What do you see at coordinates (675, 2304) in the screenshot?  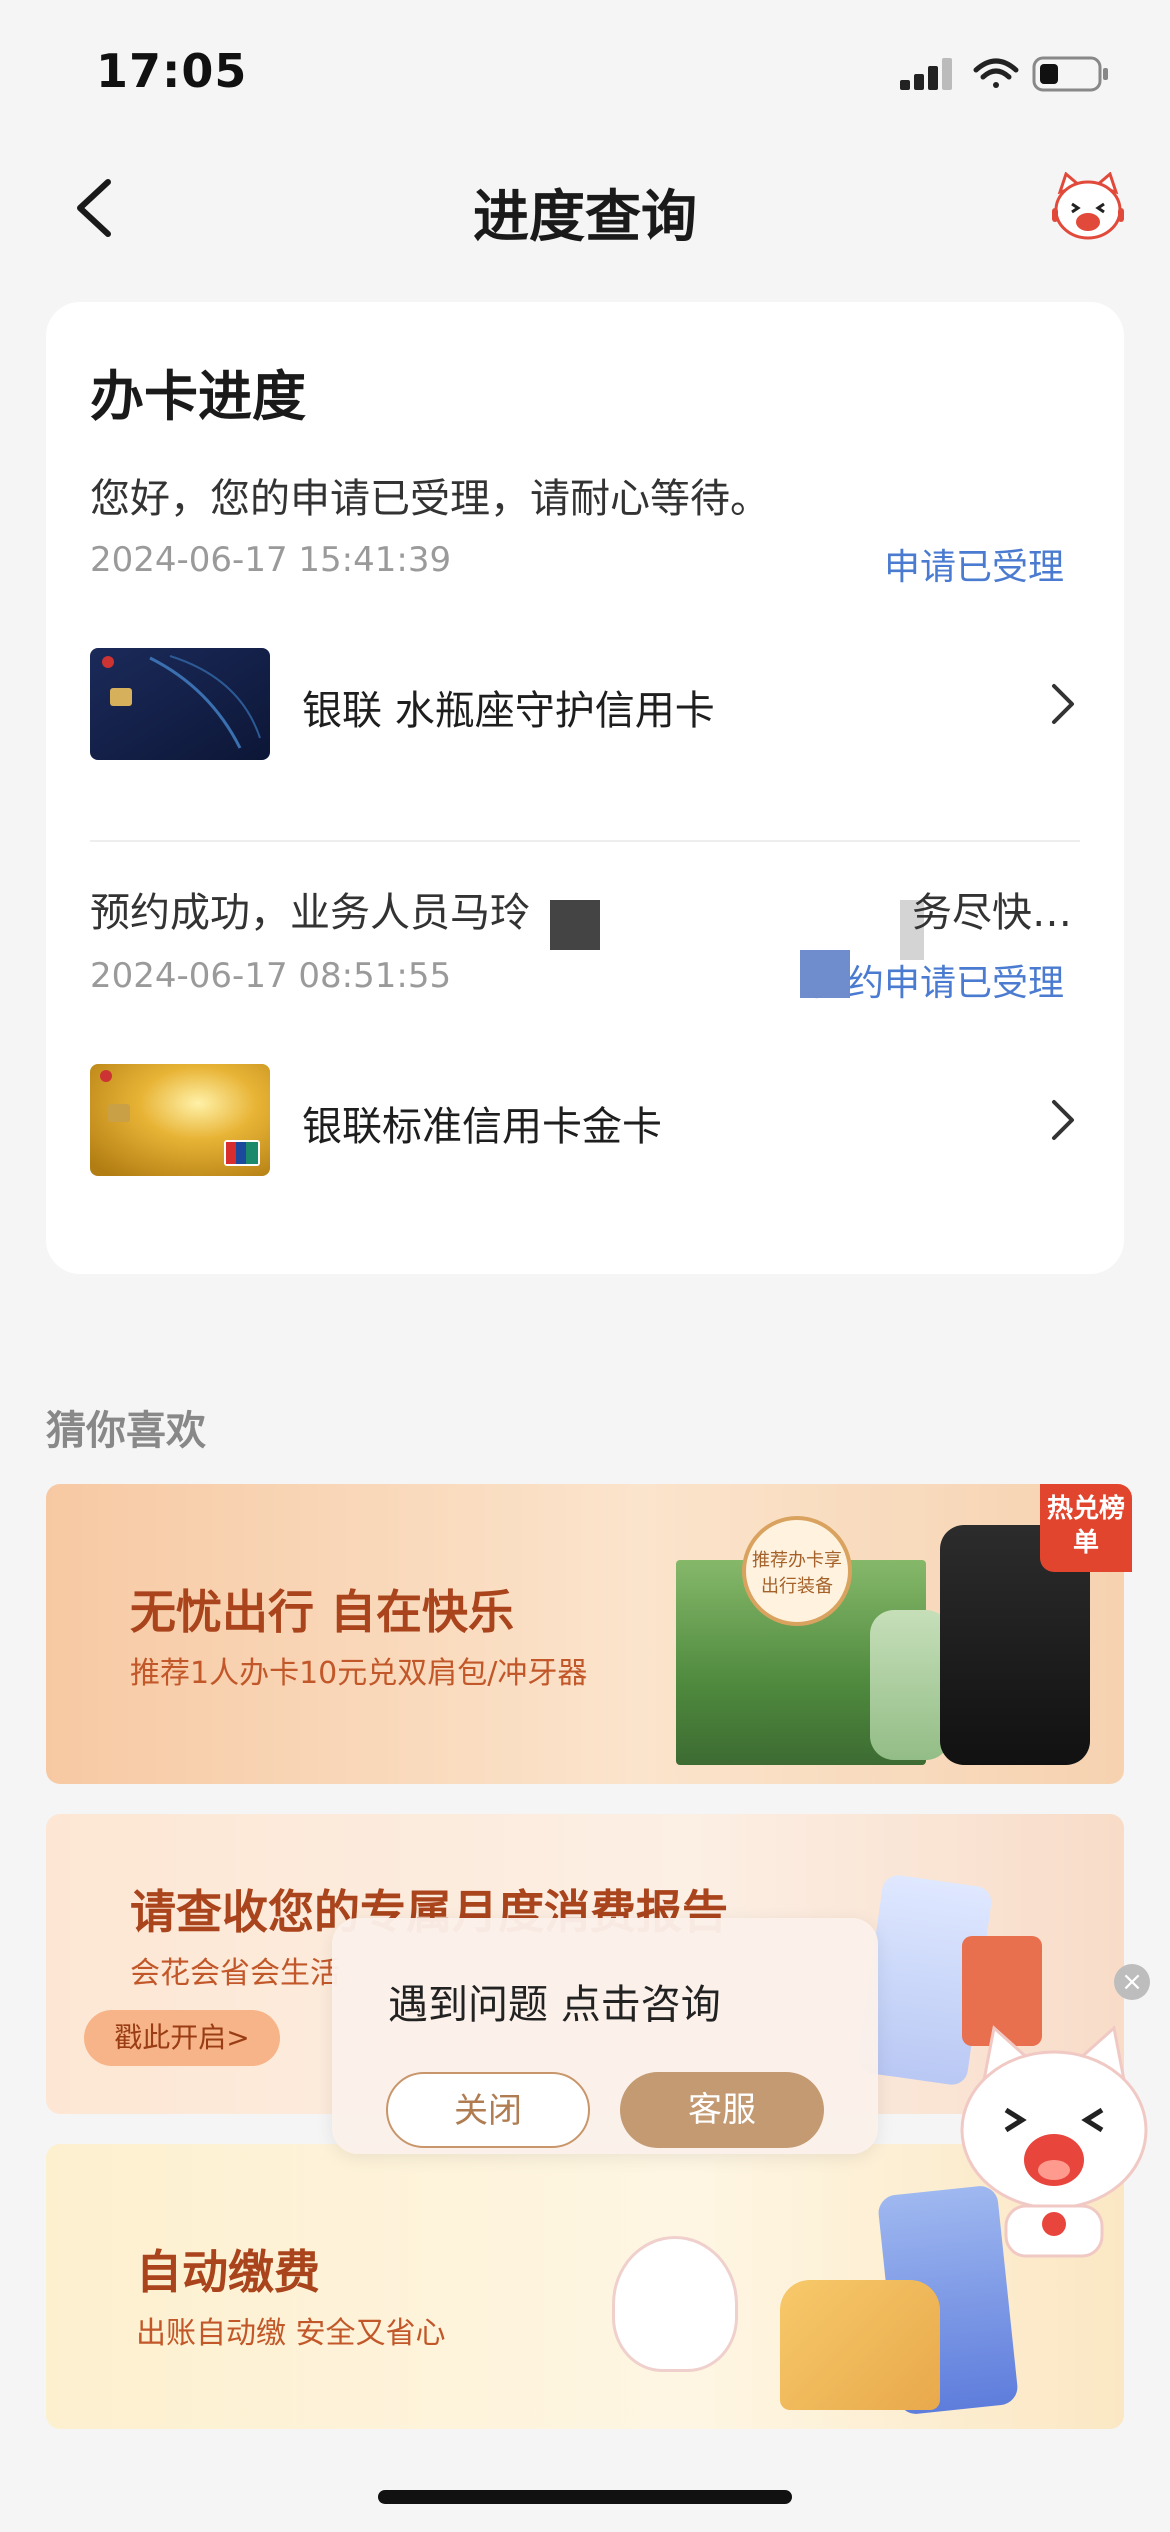 I see `mascot-illustration` at bounding box center [675, 2304].